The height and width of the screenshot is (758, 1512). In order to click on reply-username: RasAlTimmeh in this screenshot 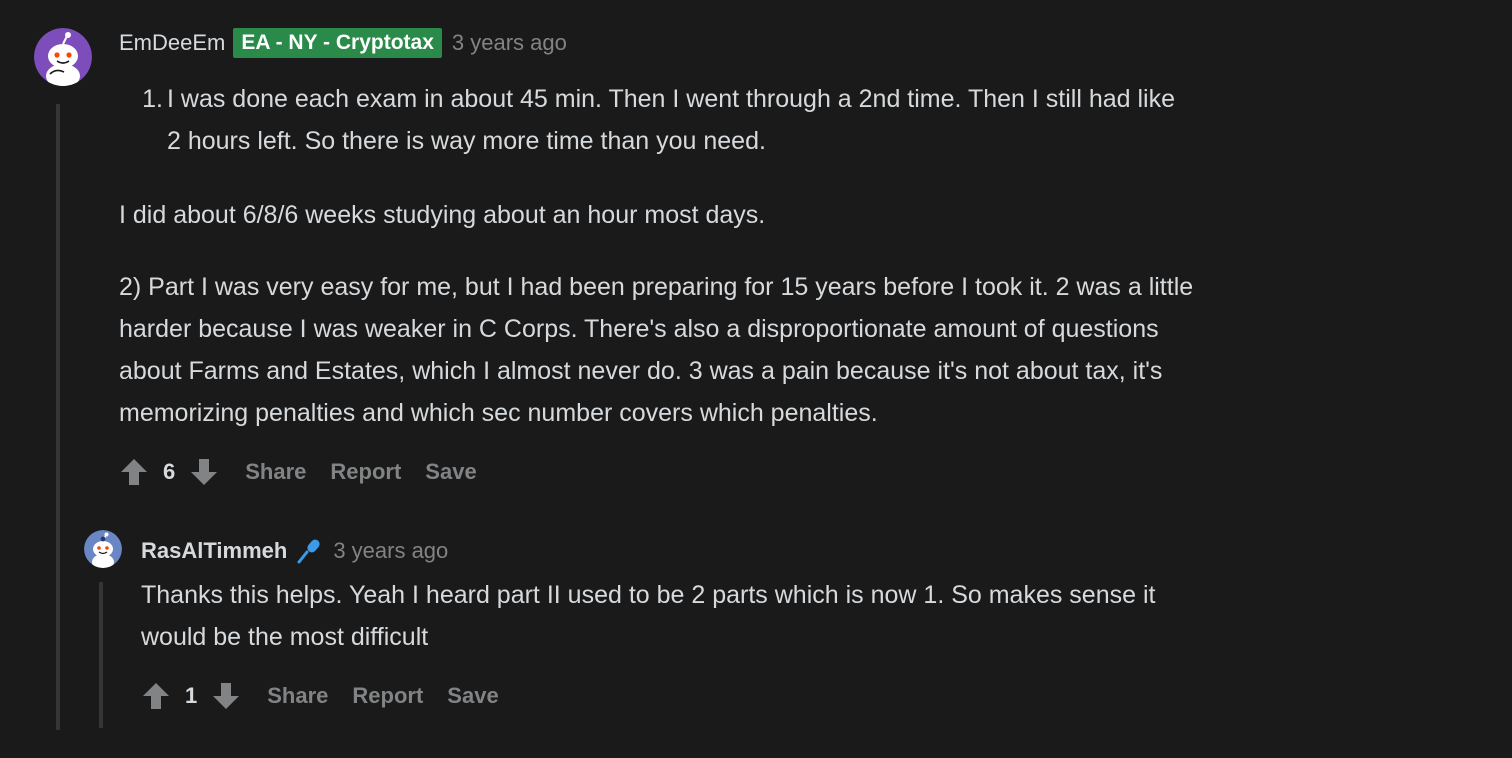, I will do `click(214, 551)`.